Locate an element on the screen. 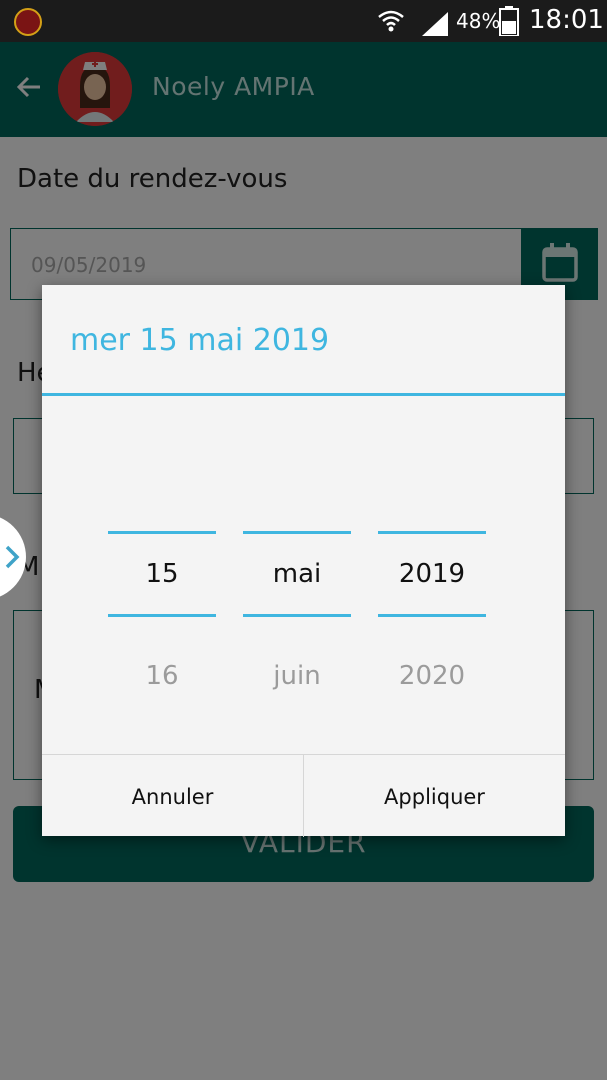  year-picker-bottom-line is located at coordinates (432, 615).